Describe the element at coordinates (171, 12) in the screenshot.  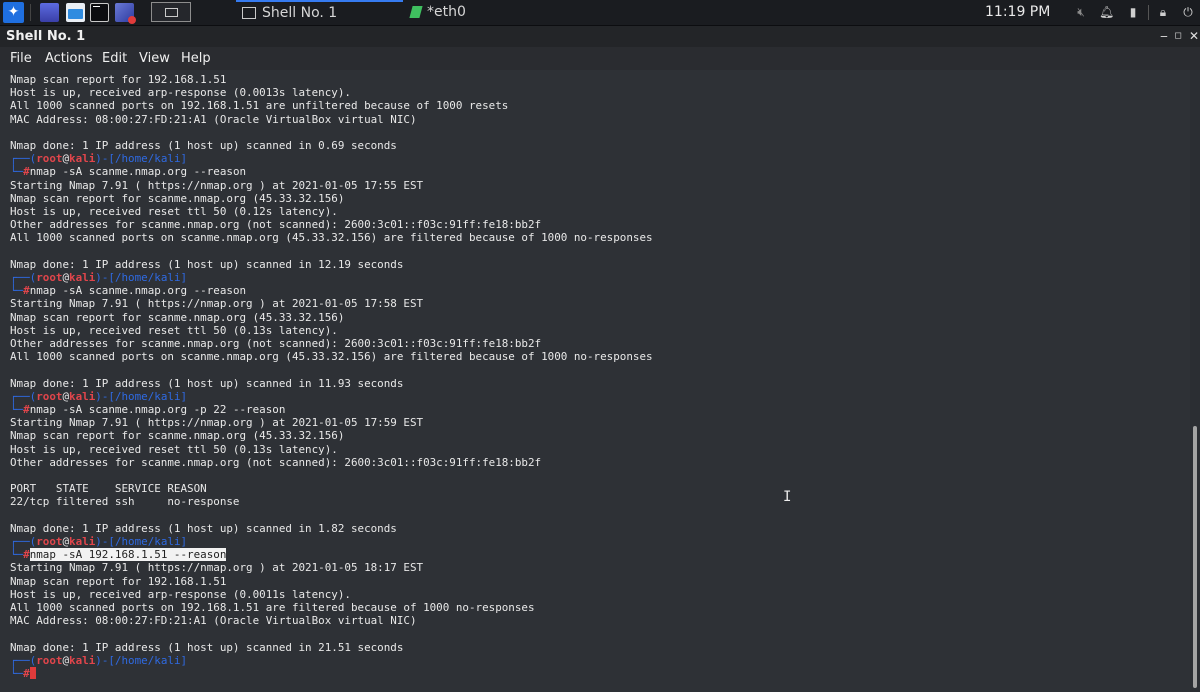
I see `workspace-switcher` at that location.